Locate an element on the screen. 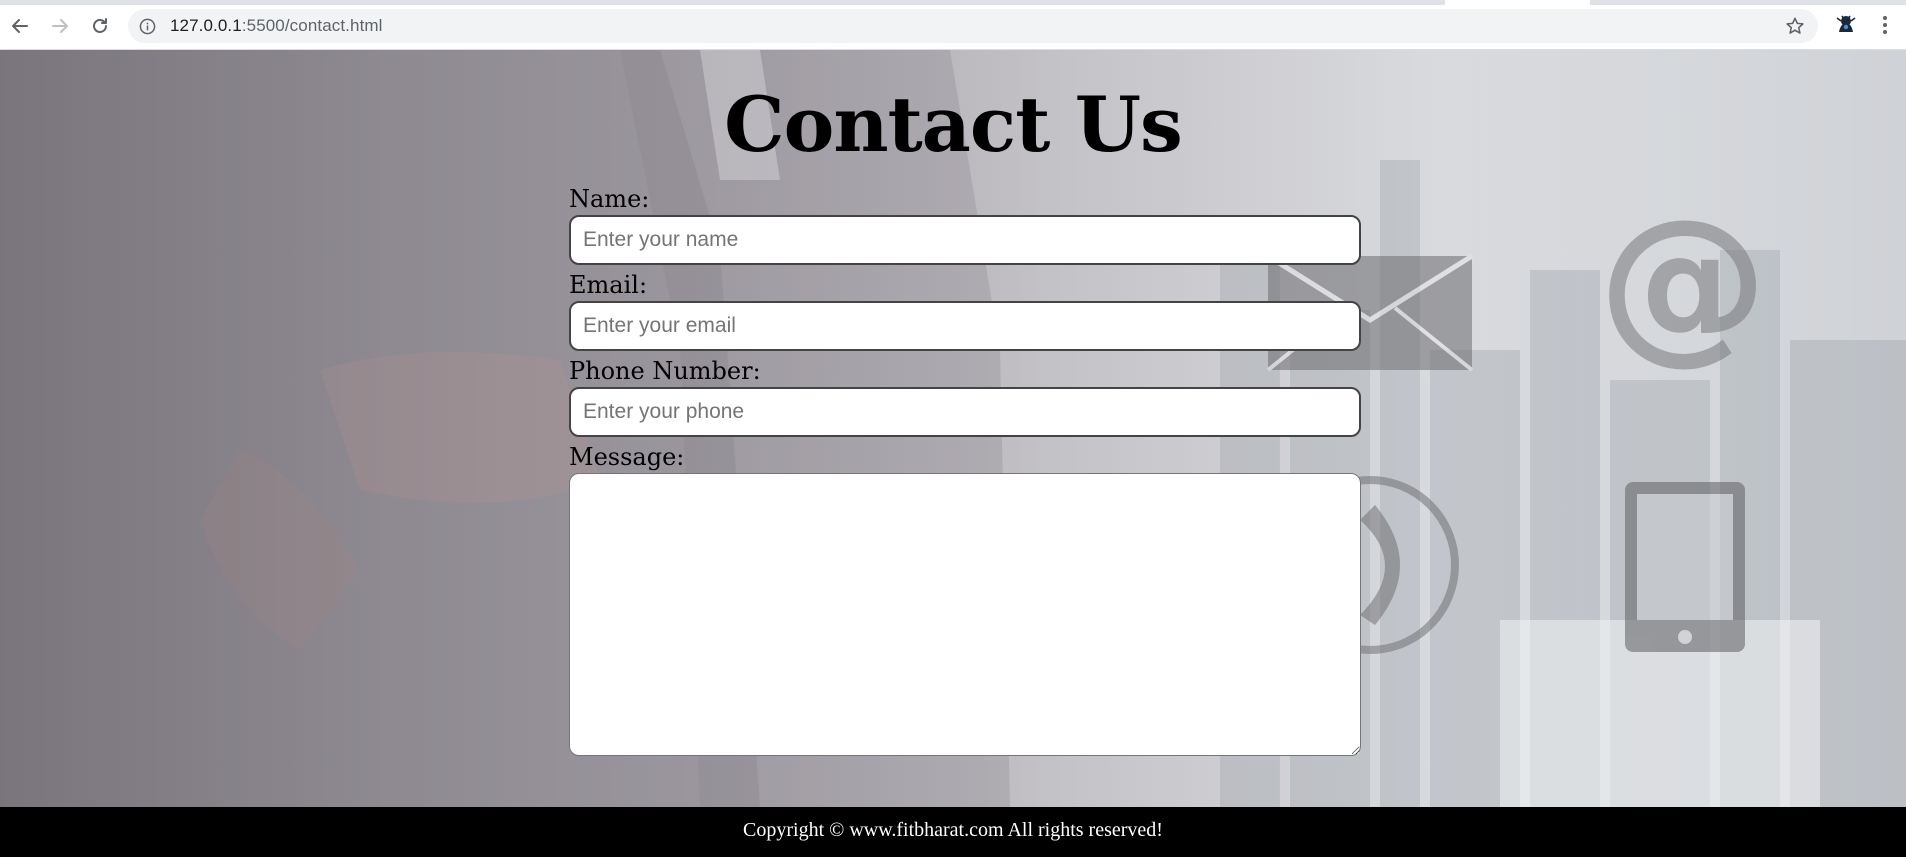  arrow-left-icon is located at coordinates (20, 26).